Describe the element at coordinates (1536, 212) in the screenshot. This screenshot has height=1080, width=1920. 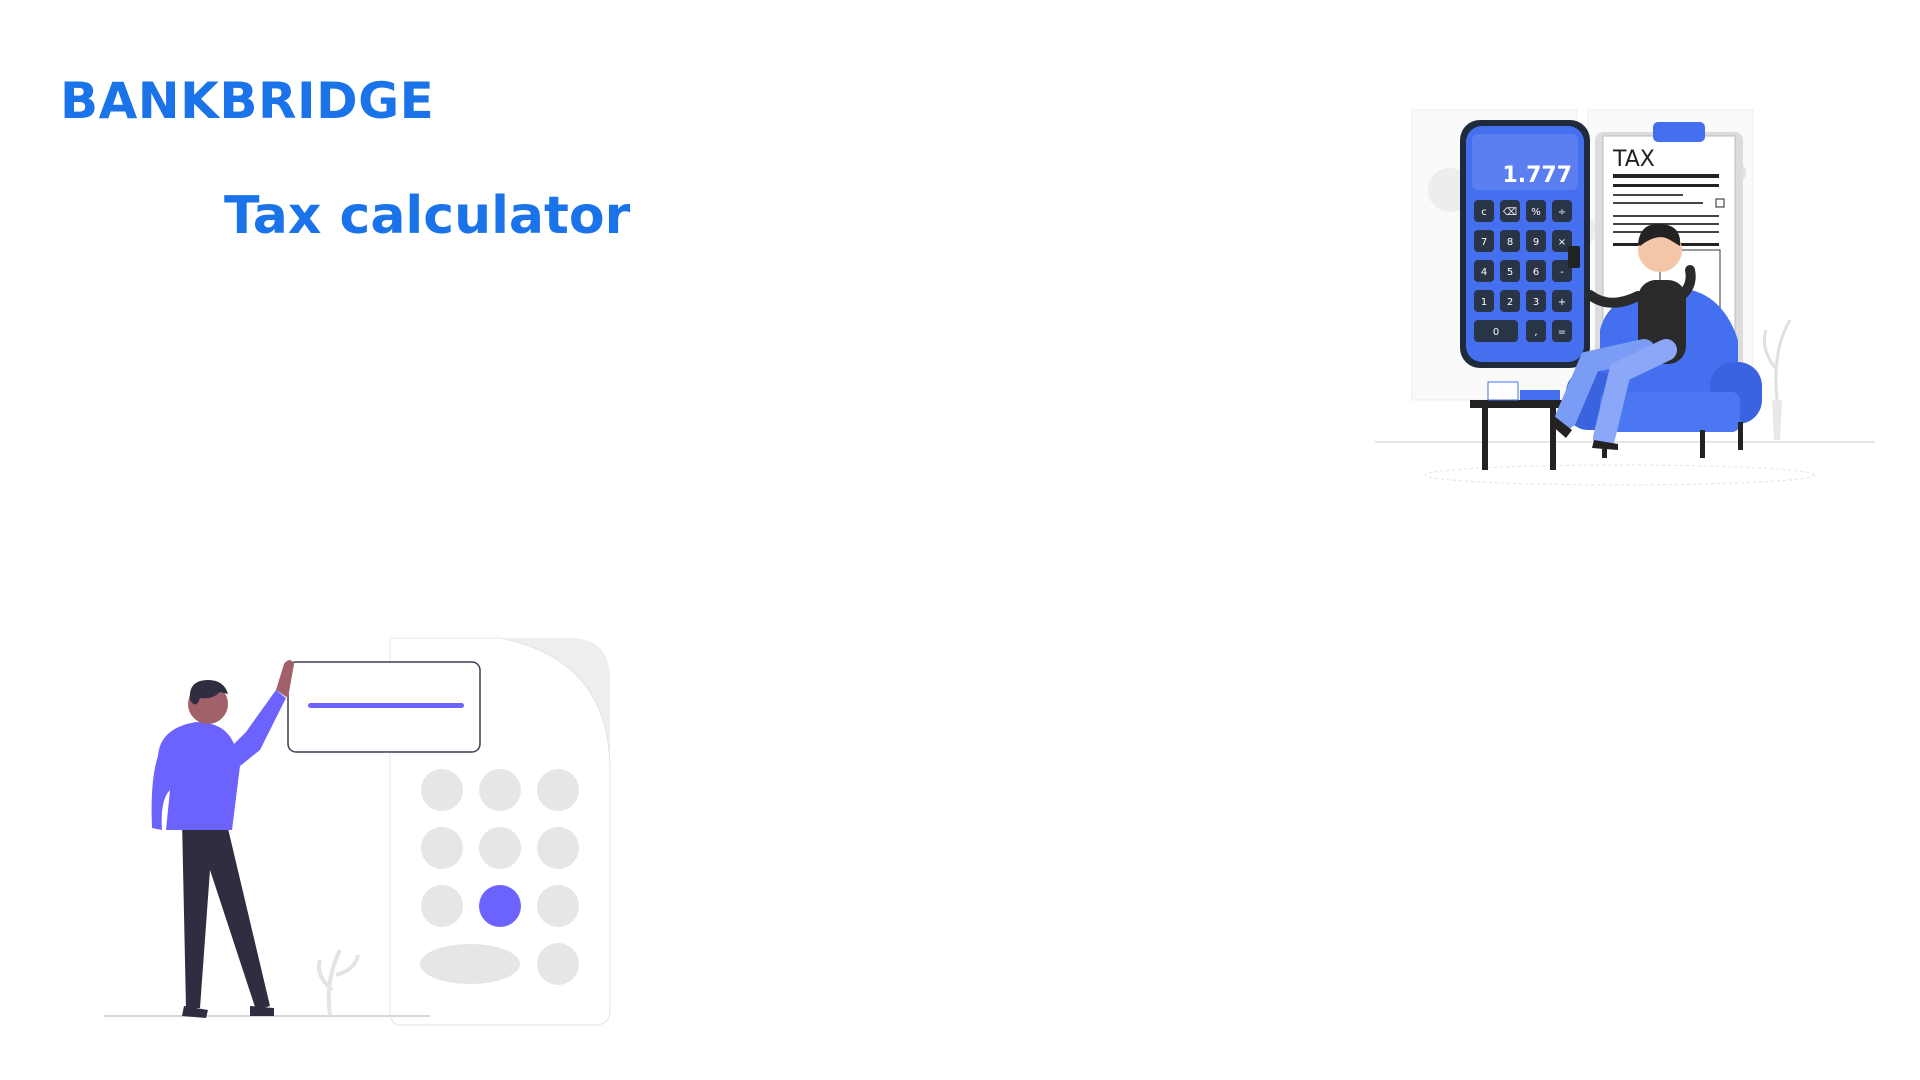
I see `calculator-key-label: %` at that location.